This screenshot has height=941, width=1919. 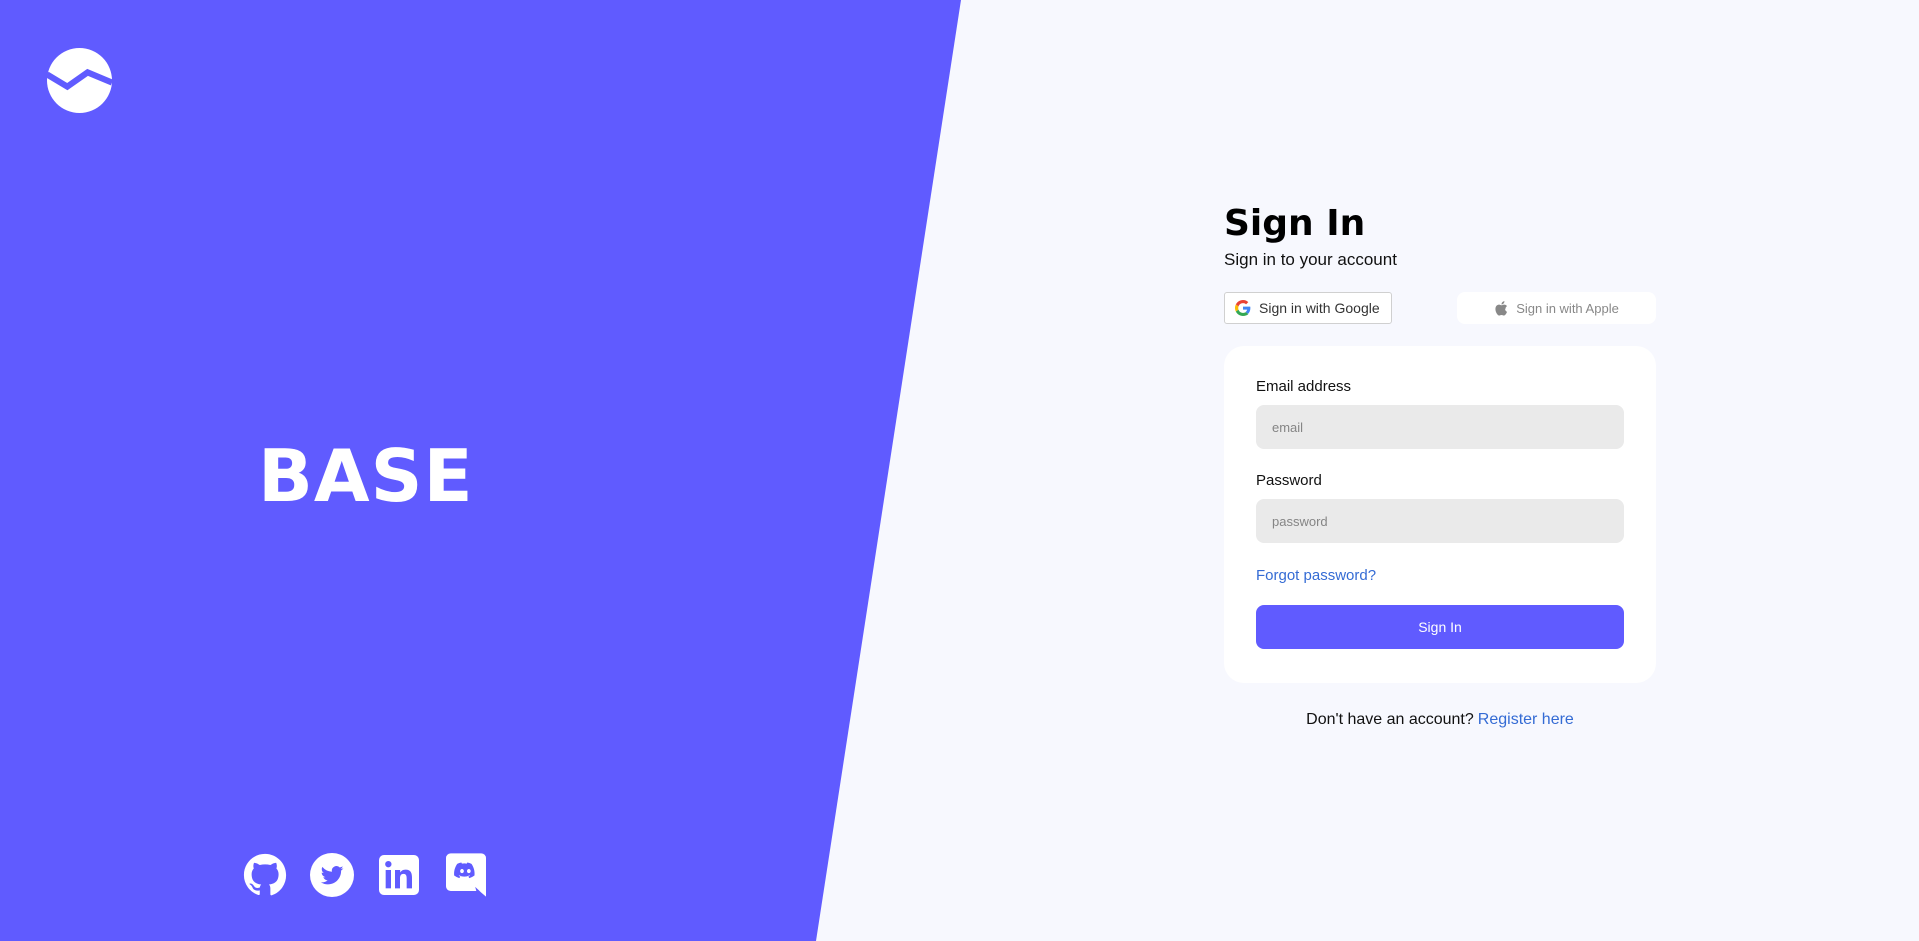 What do you see at coordinates (1440, 309) in the screenshot?
I see `oauth-buttons: Sign in with Google Sign in with Apple` at bounding box center [1440, 309].